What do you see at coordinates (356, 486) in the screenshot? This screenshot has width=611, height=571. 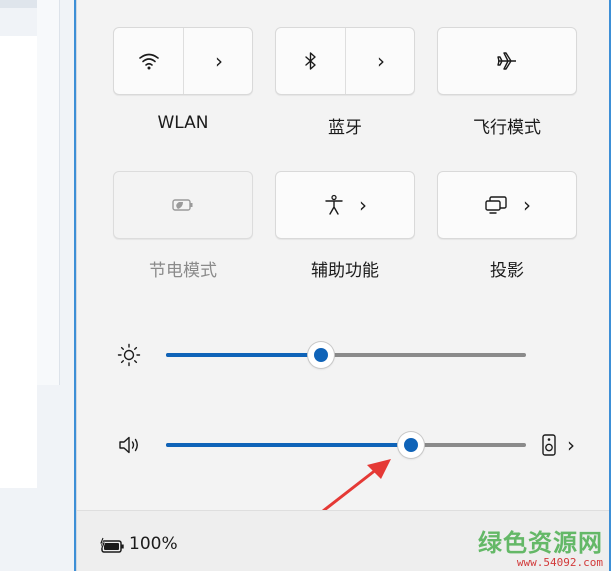 I see `annotation-arrow` at bounding box center [356, 486].